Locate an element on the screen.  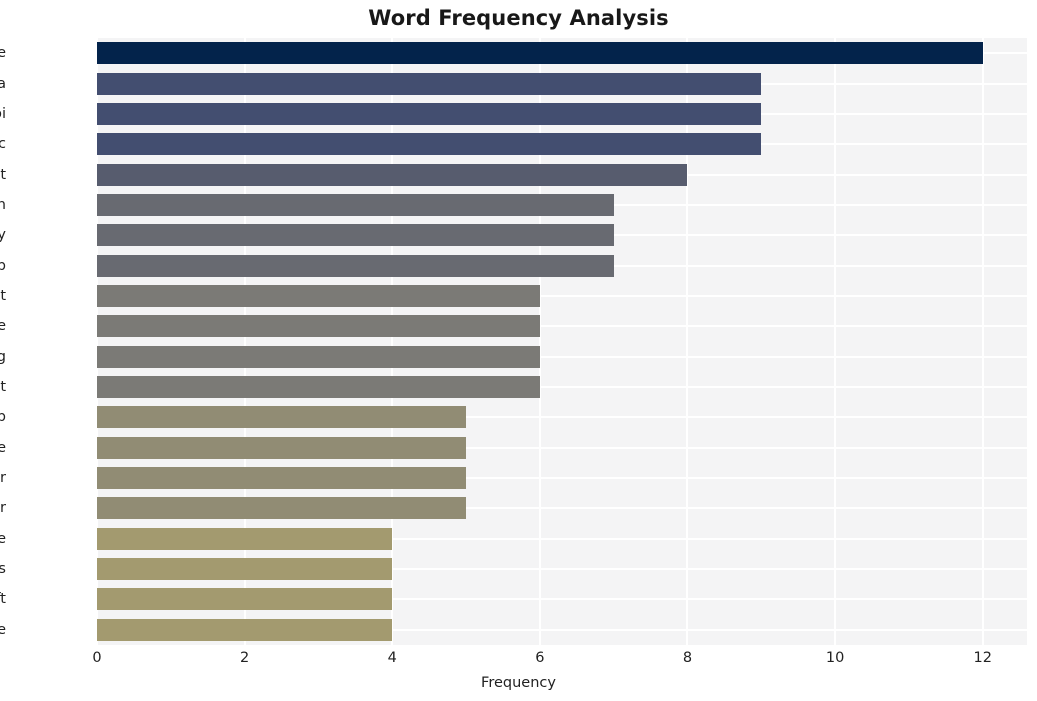
y-tick-label-process: process is located at coordinates (3, 569).